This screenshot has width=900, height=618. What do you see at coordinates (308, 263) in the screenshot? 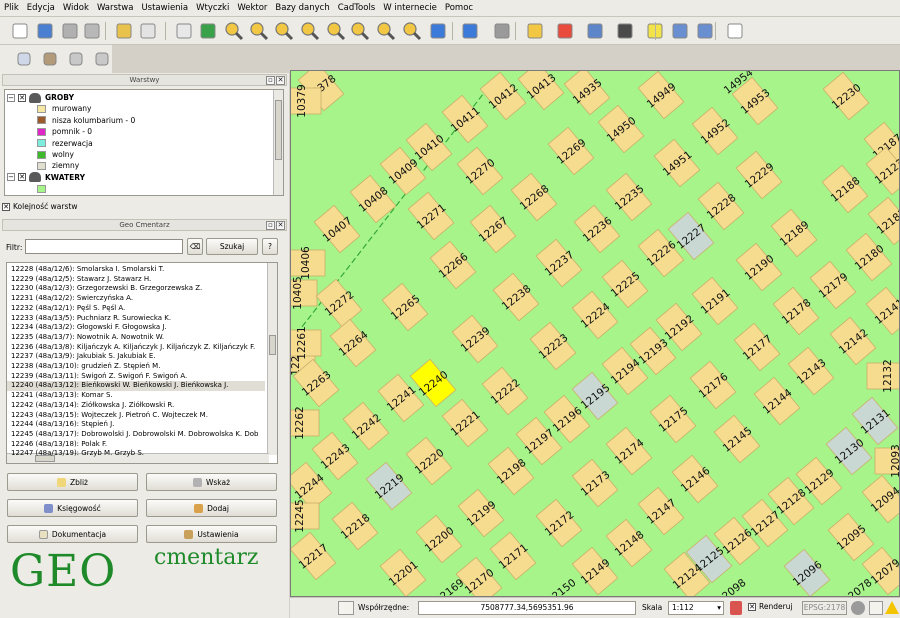
I see `grave-plot: 10406` at bounding box center [308, 263].